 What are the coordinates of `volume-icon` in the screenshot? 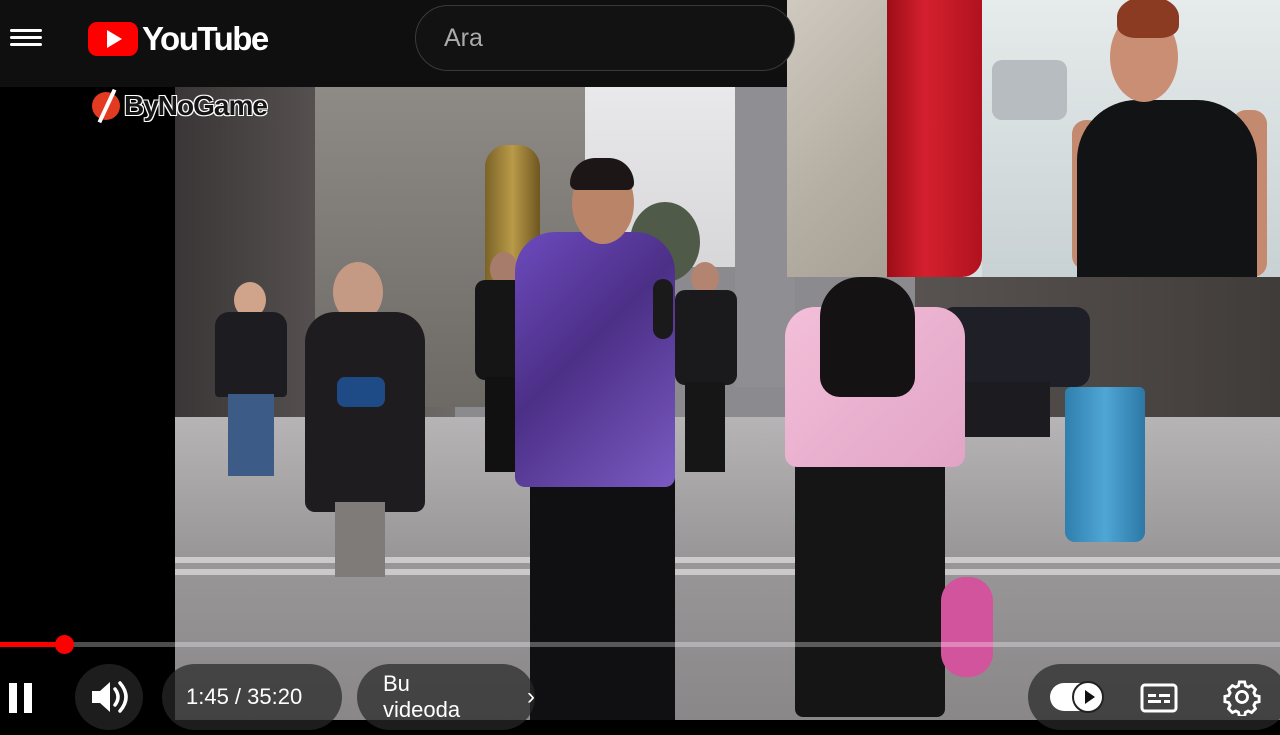 It's located at (110, 697).